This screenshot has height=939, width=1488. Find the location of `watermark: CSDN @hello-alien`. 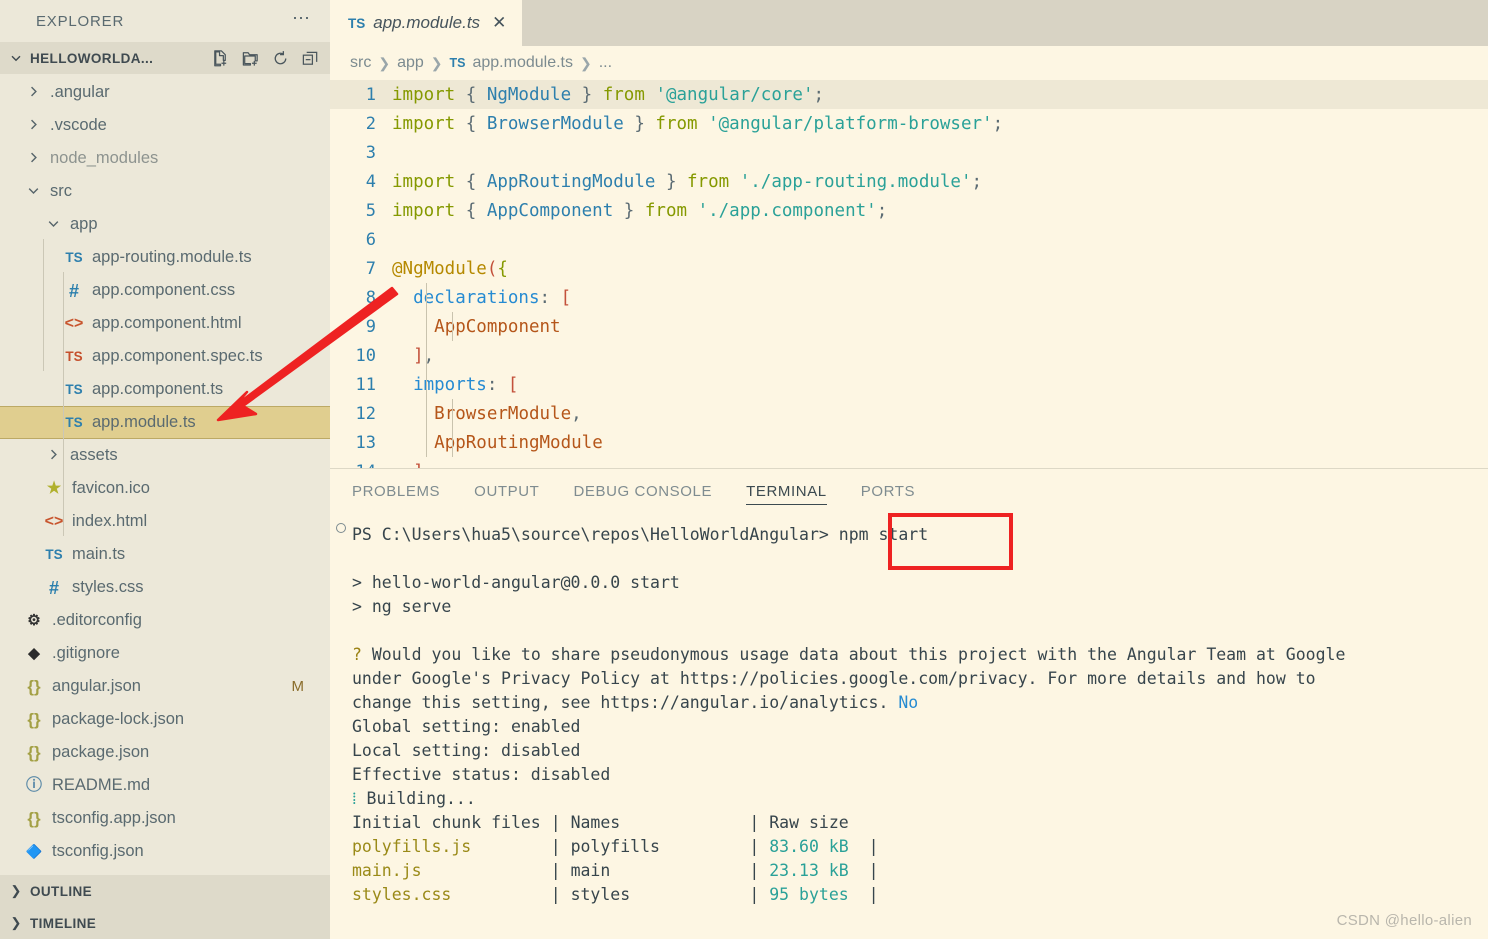

watermark: CSDN @hello-alien is located at coordinates (1404, 920).